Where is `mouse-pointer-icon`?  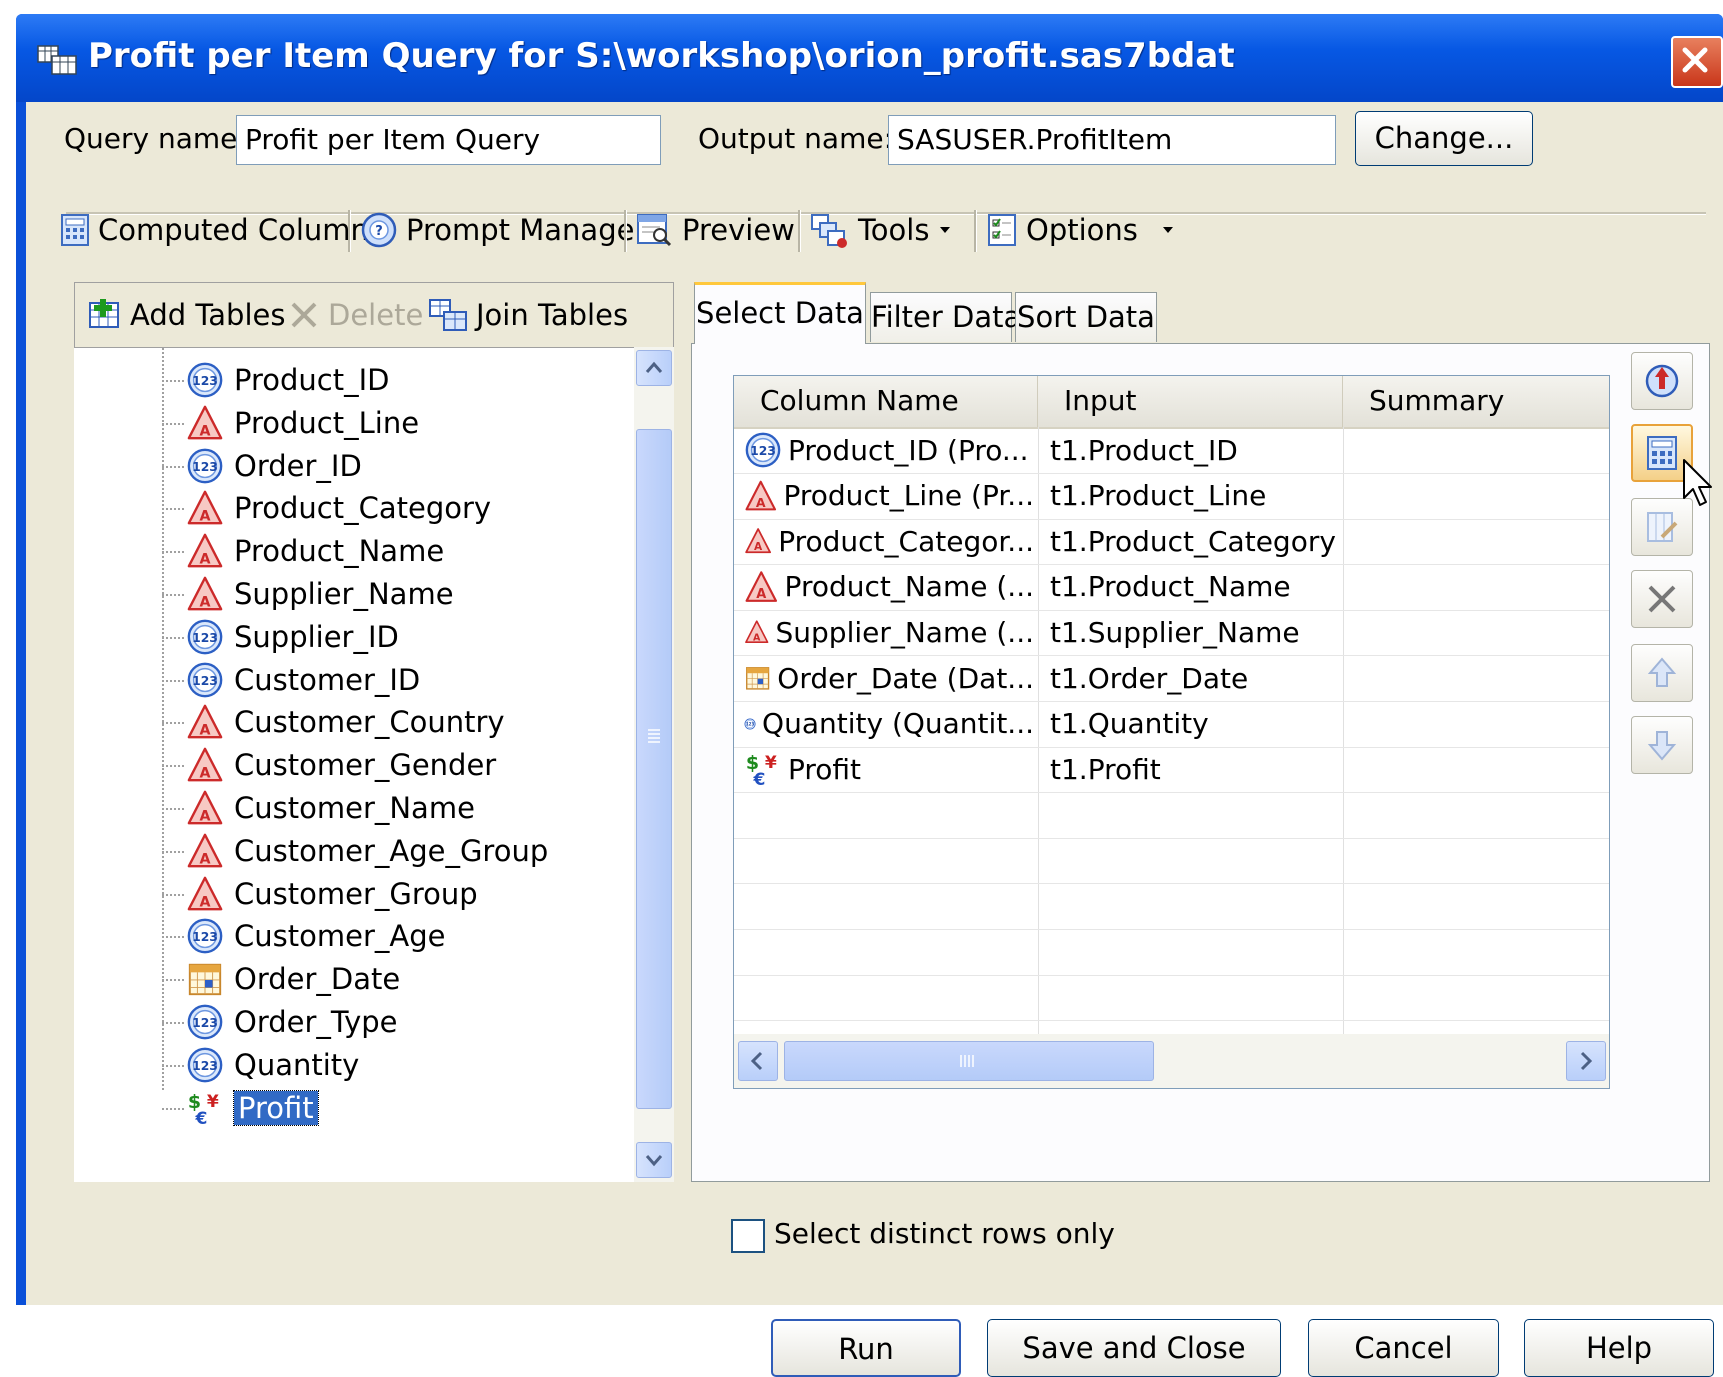
mouse-pointer-icon is located at coordinates (1697, 482).